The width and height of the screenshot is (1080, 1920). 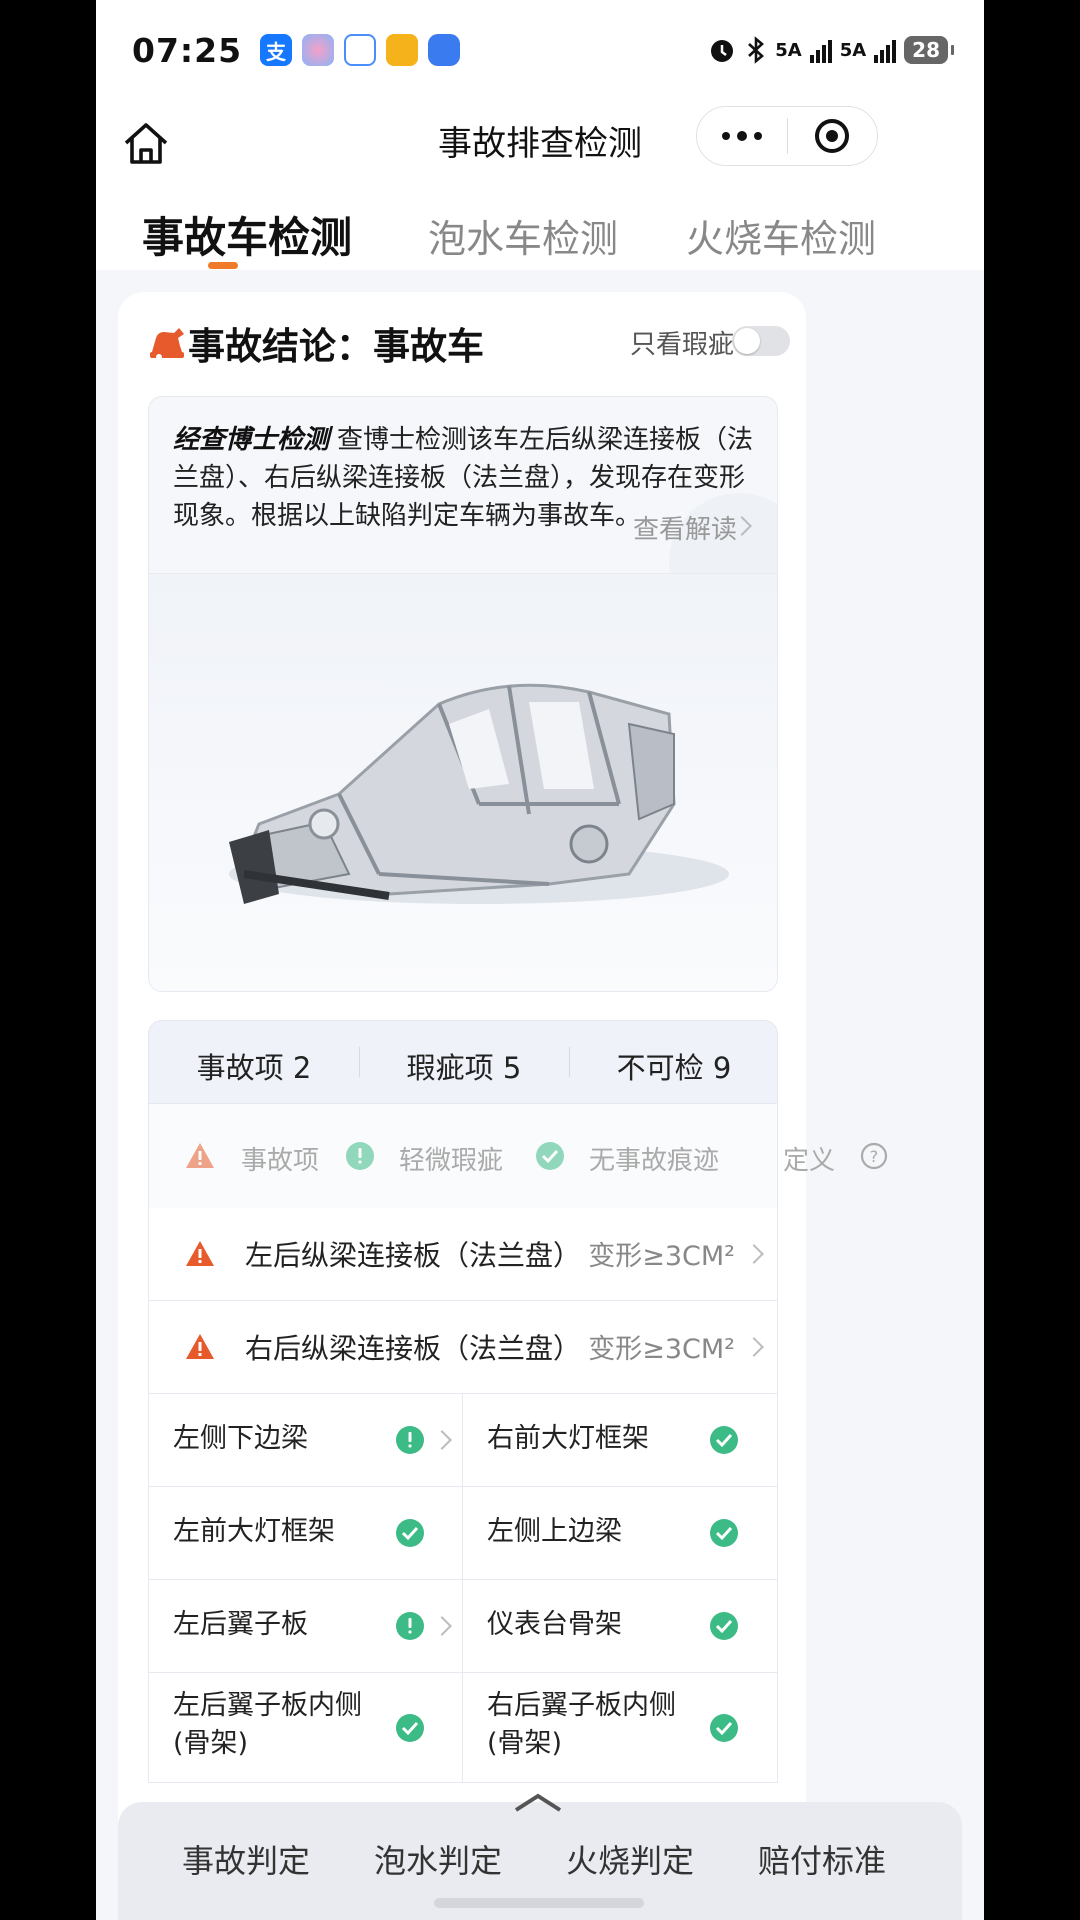 I want to click on inspection-item: 右前大灯框架, so click(x=620, y=1440).